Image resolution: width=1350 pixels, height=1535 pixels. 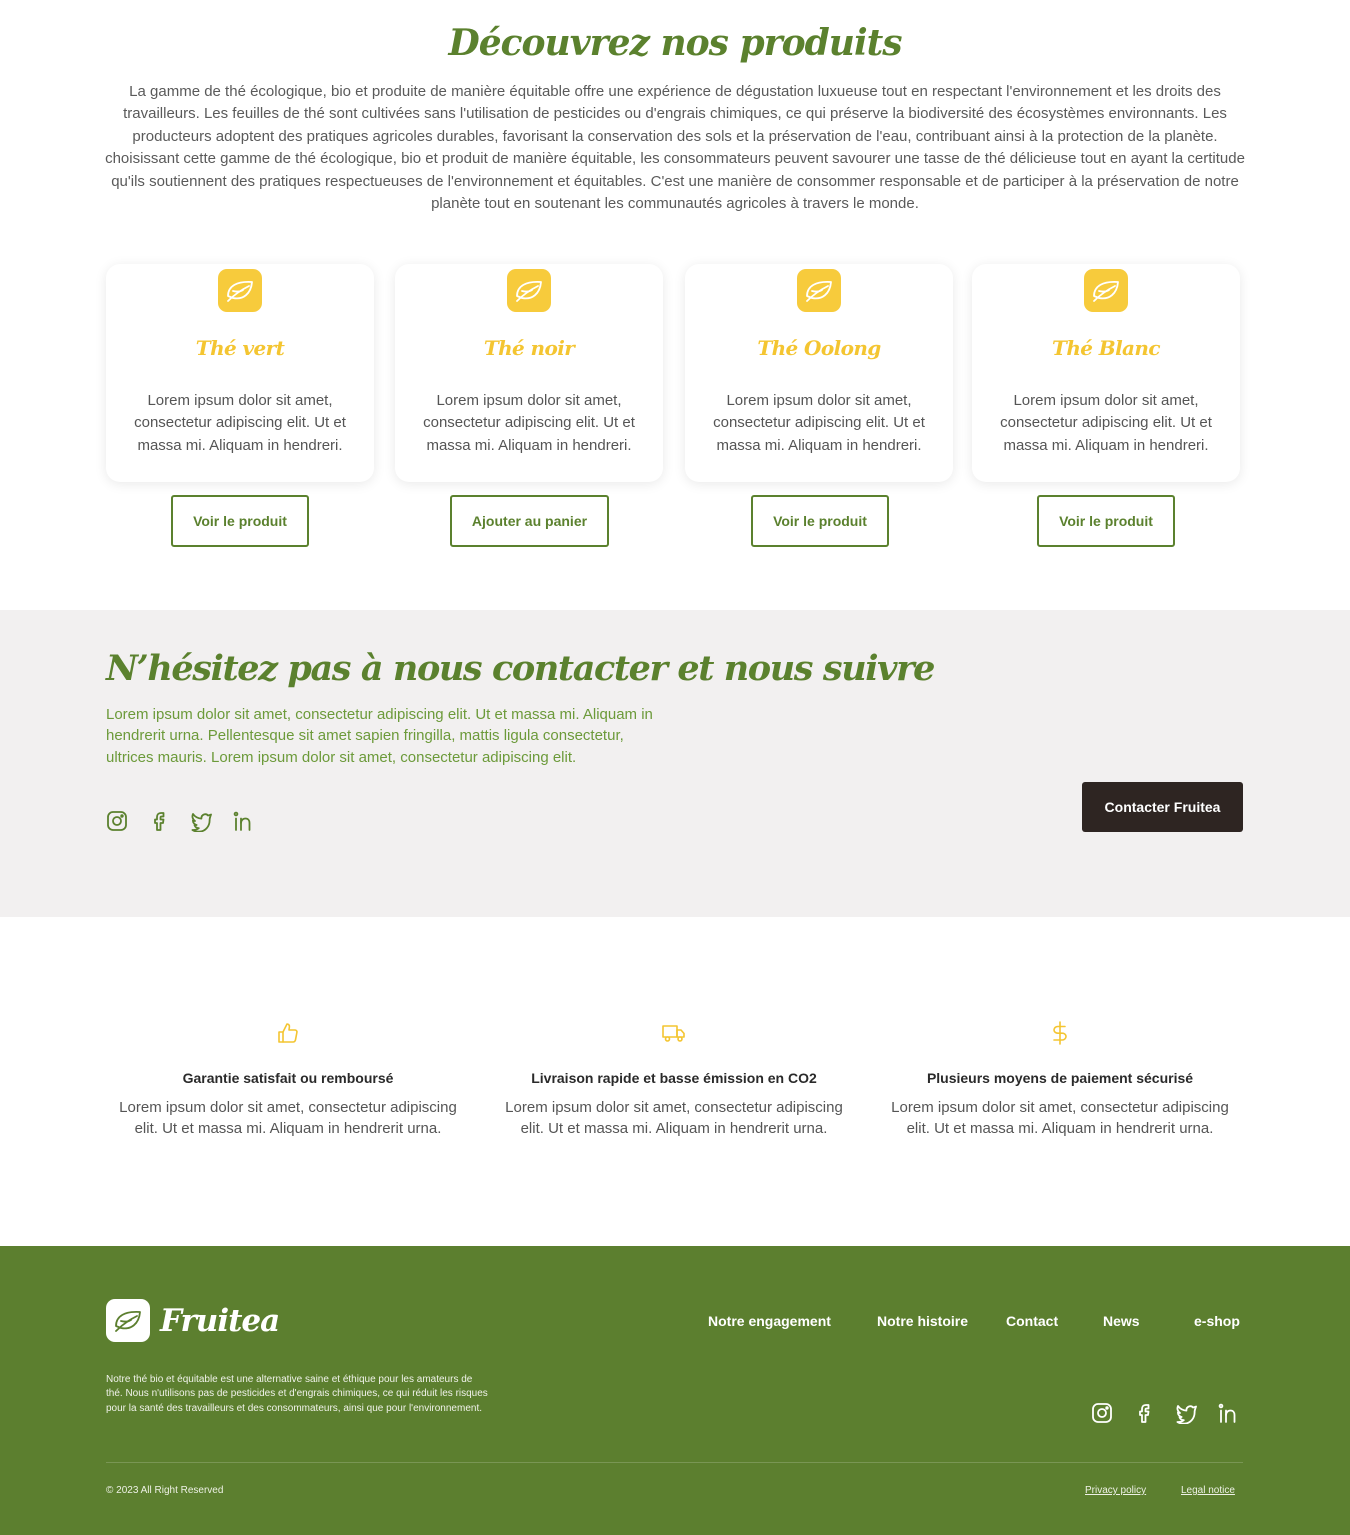 What do you see at coordinates (1115, 1490) in the screenshot?
I see `privacy-policy-link: Privacy policy` at bounding box center [1115, 1490].